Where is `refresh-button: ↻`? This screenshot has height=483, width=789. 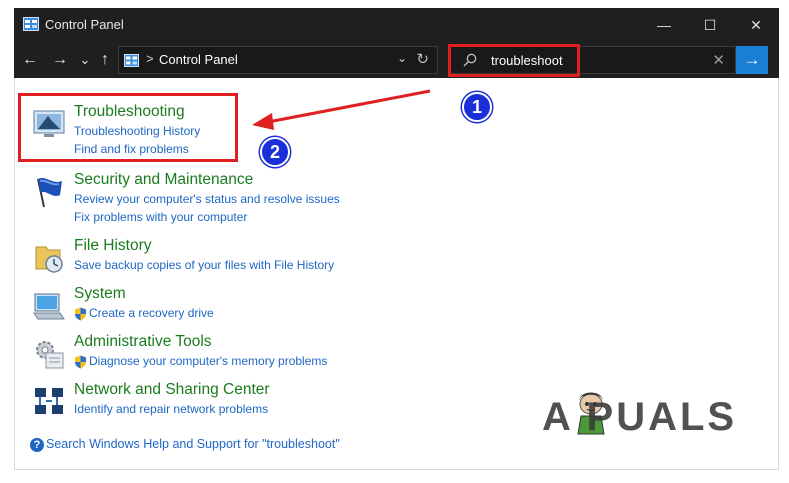
refresh-button: ↻ is located at coordinates (422, 59).